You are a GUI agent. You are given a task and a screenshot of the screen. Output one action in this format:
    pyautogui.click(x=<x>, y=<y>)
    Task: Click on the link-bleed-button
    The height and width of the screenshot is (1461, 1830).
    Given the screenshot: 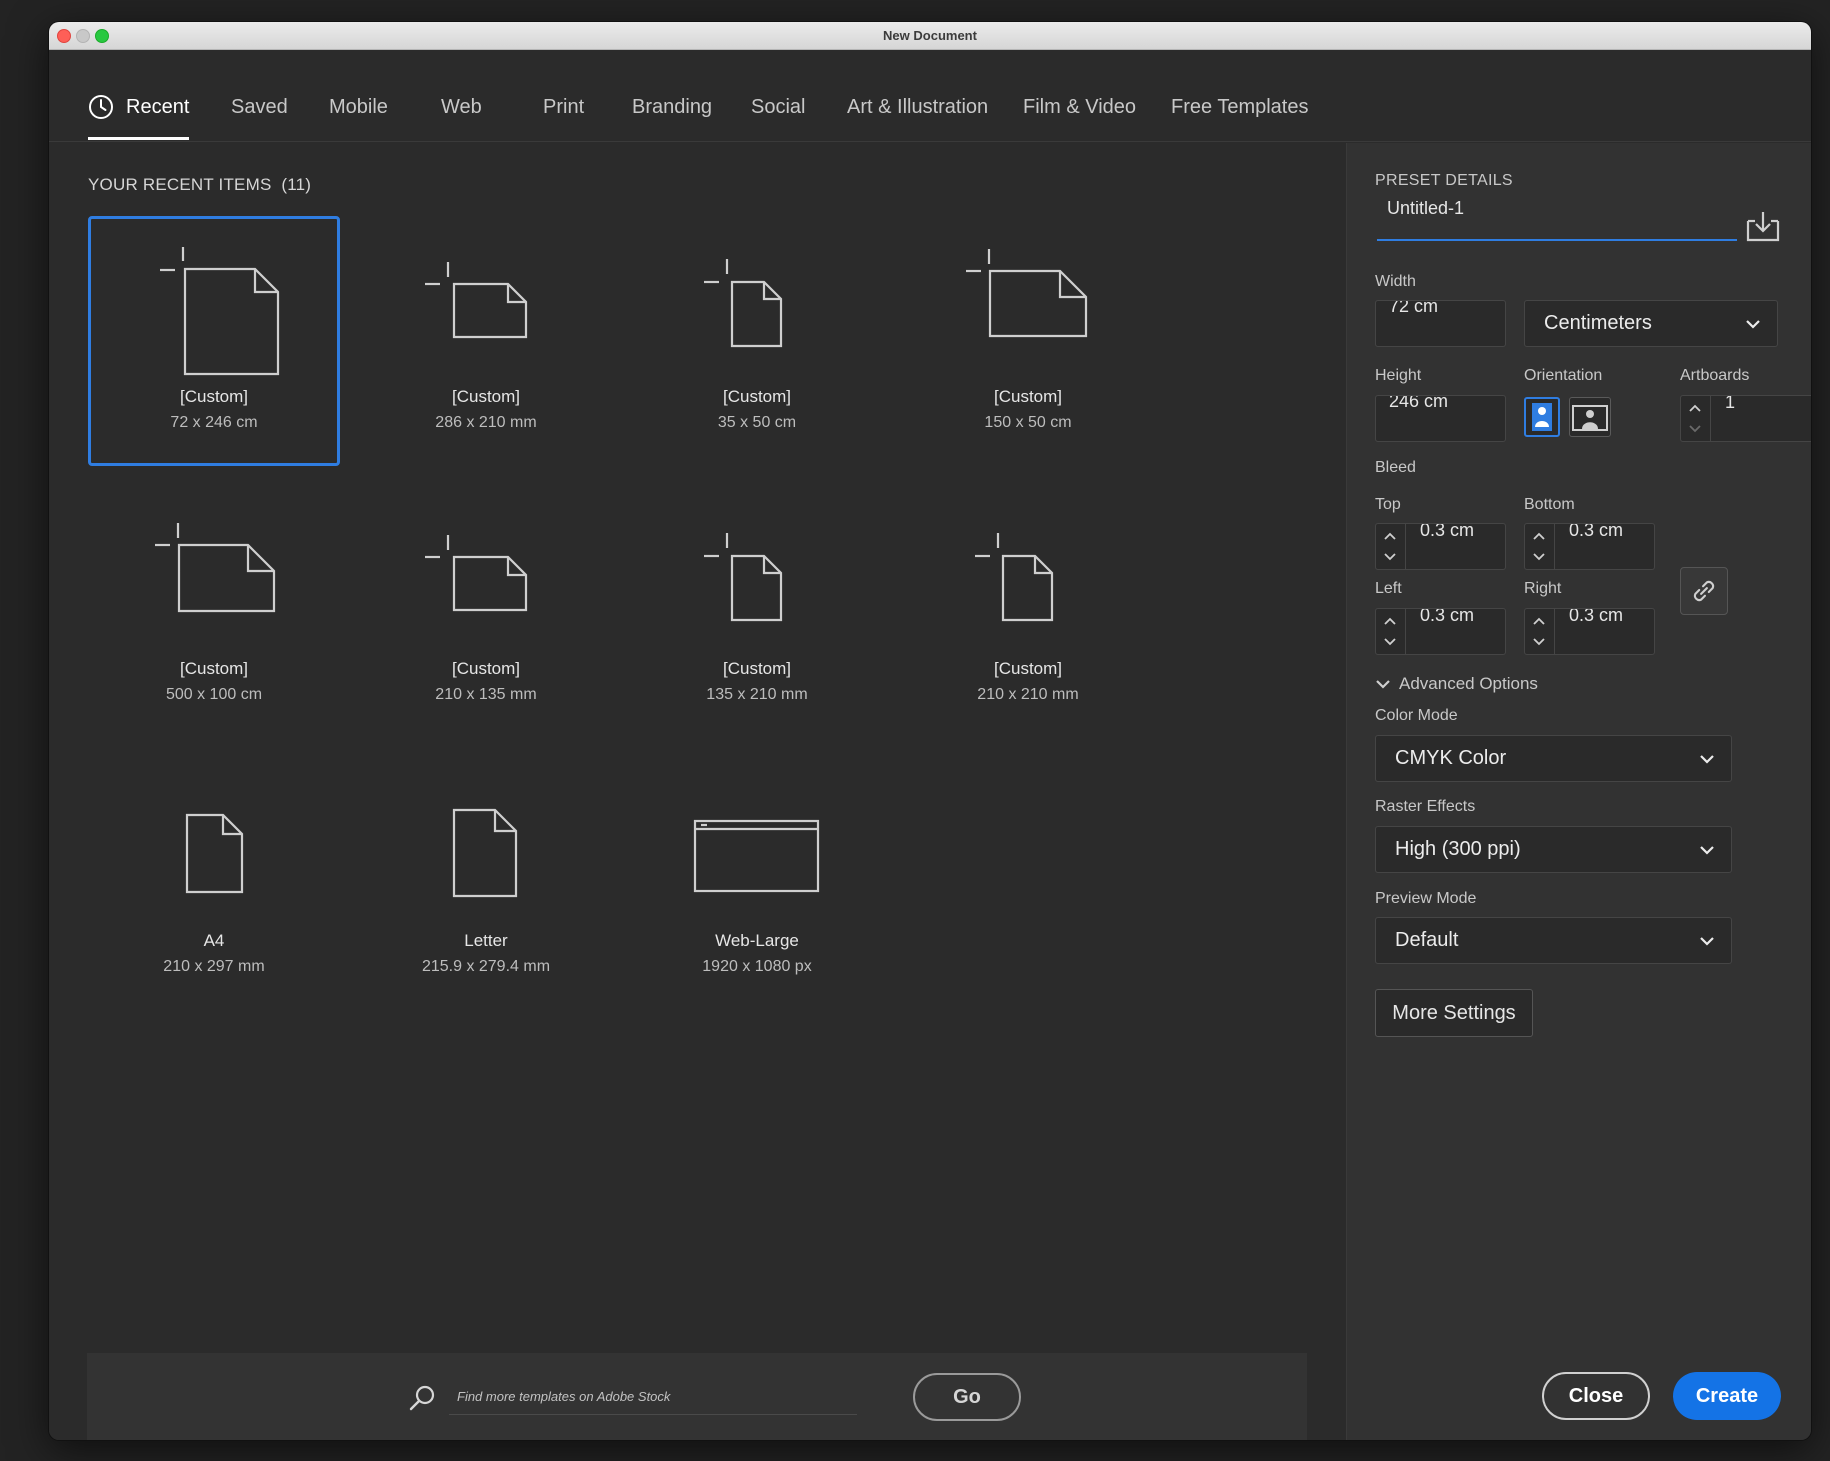 What is the action you would take?
    pyautogui.click(x=1704, y=591)
    